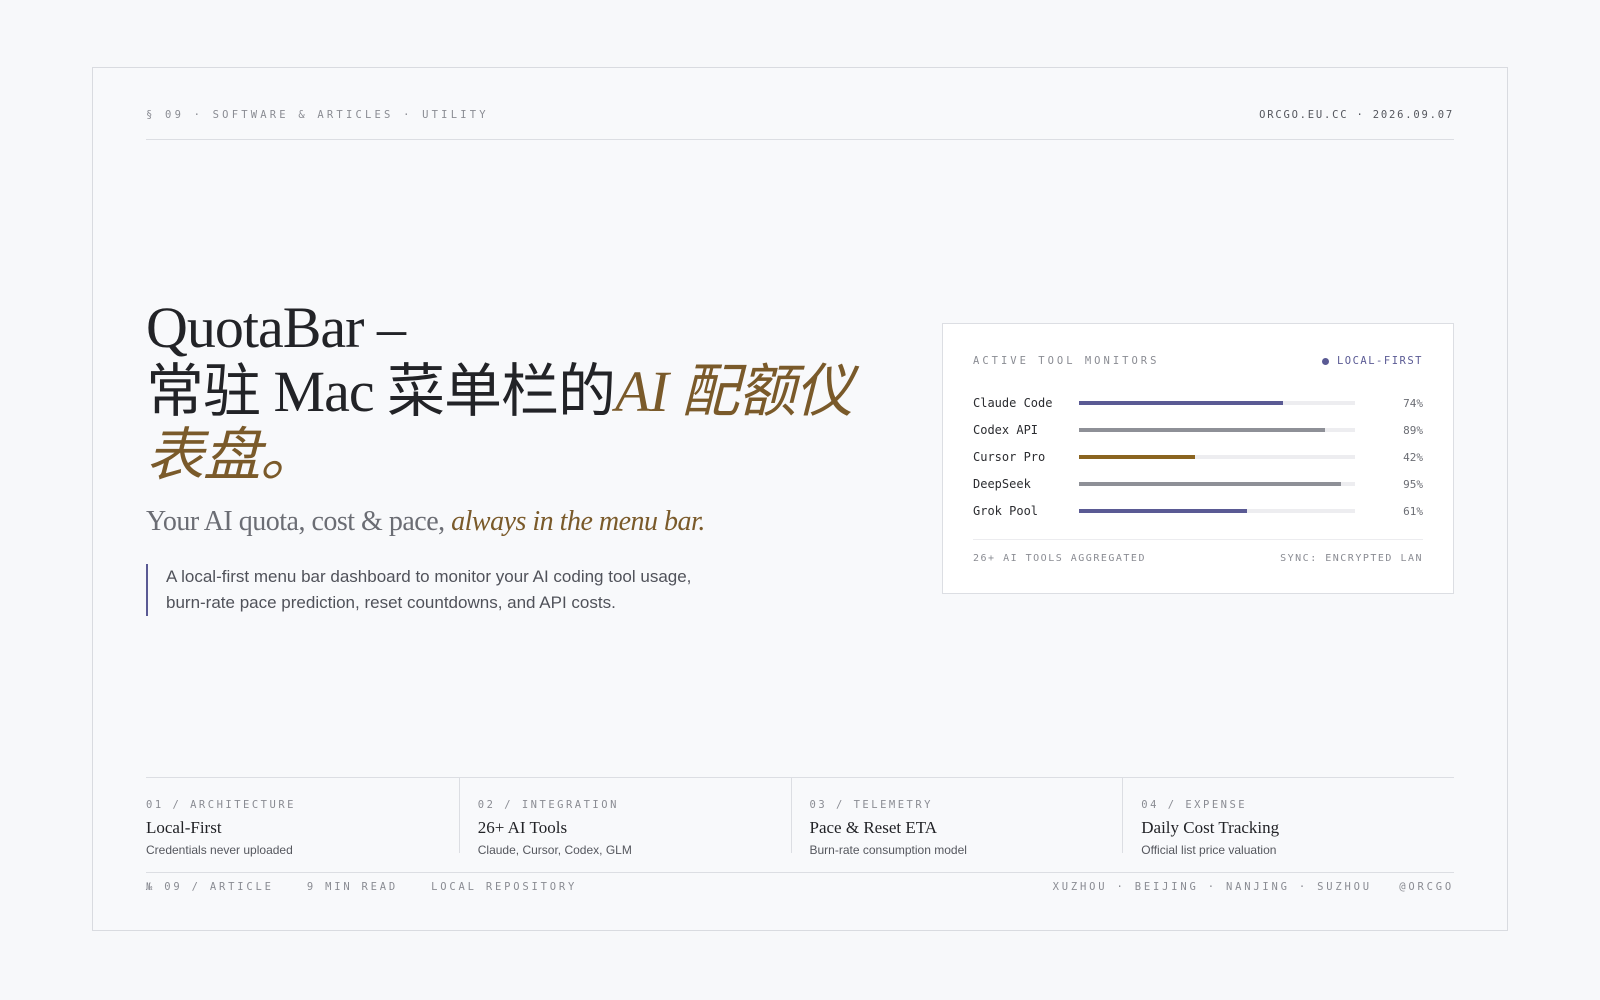  I want to click on monitor-row: Cursor Pro 42%, so click(1198, 457).